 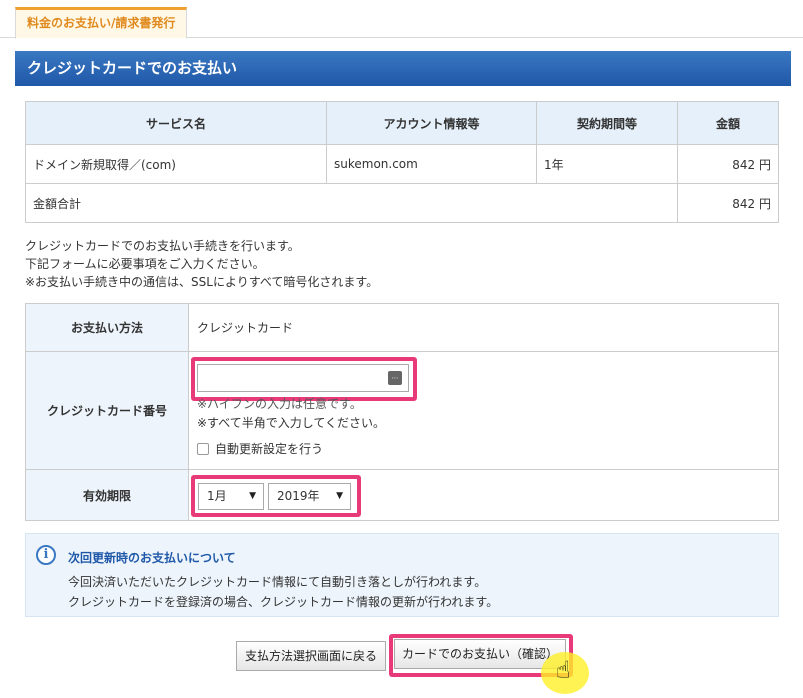 I want to click on total-amount: 842 円, so click(x=728, y=203).